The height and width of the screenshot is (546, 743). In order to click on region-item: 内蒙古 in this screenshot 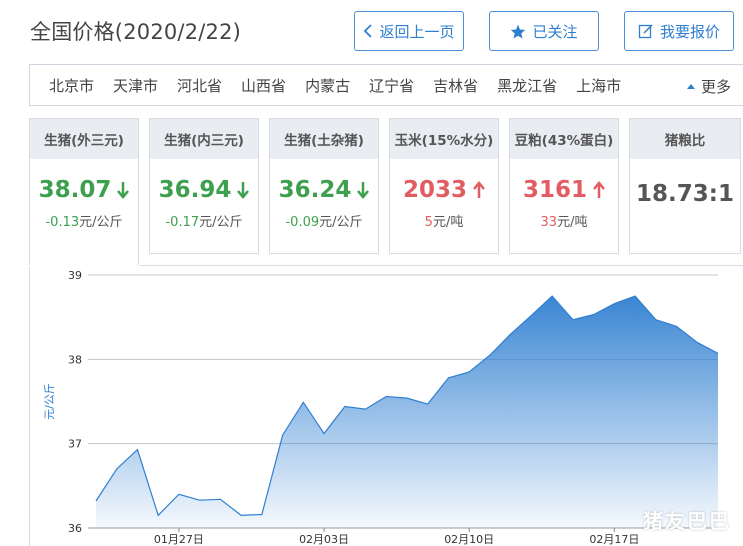, I will do `click(327, 85)`.